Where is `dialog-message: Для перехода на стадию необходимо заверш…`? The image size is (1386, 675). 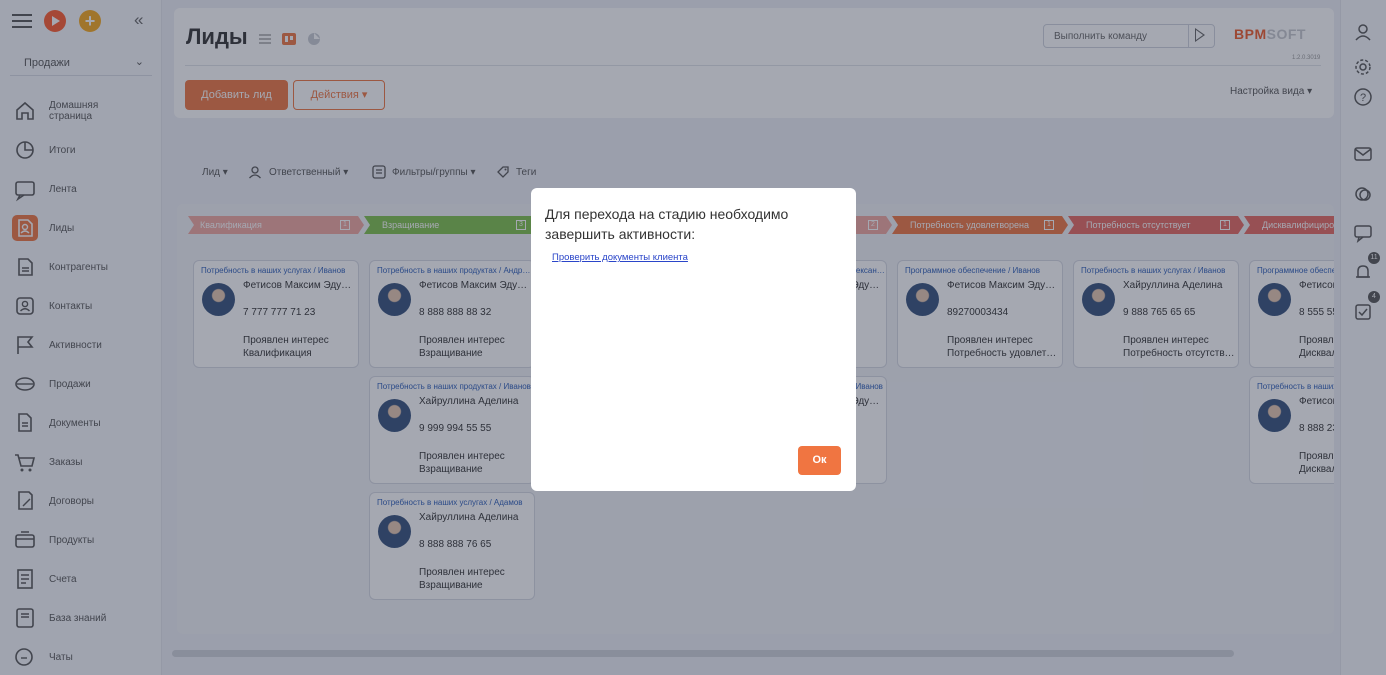
dialog-message: Для перехода на стадию необходимо заверш… is located at coordinates (667, 224).